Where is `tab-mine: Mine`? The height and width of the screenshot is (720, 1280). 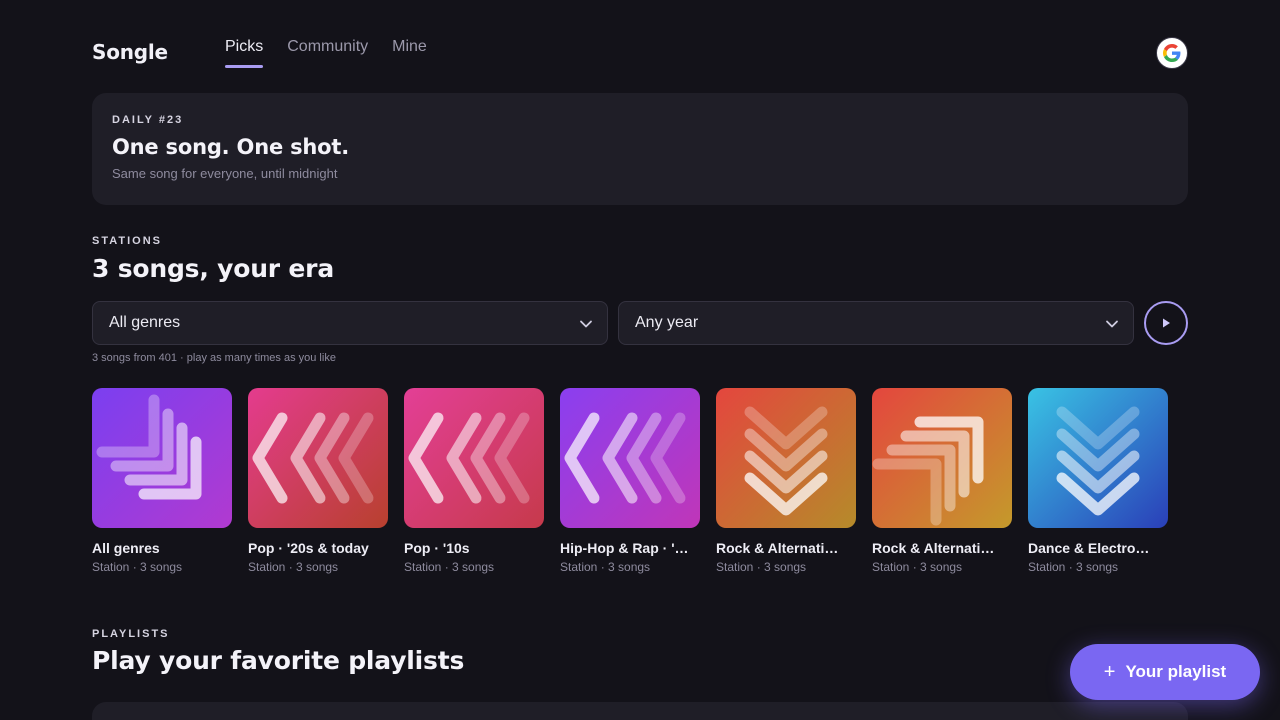
tab-mine: Mine is located at coordinates (409, 53).